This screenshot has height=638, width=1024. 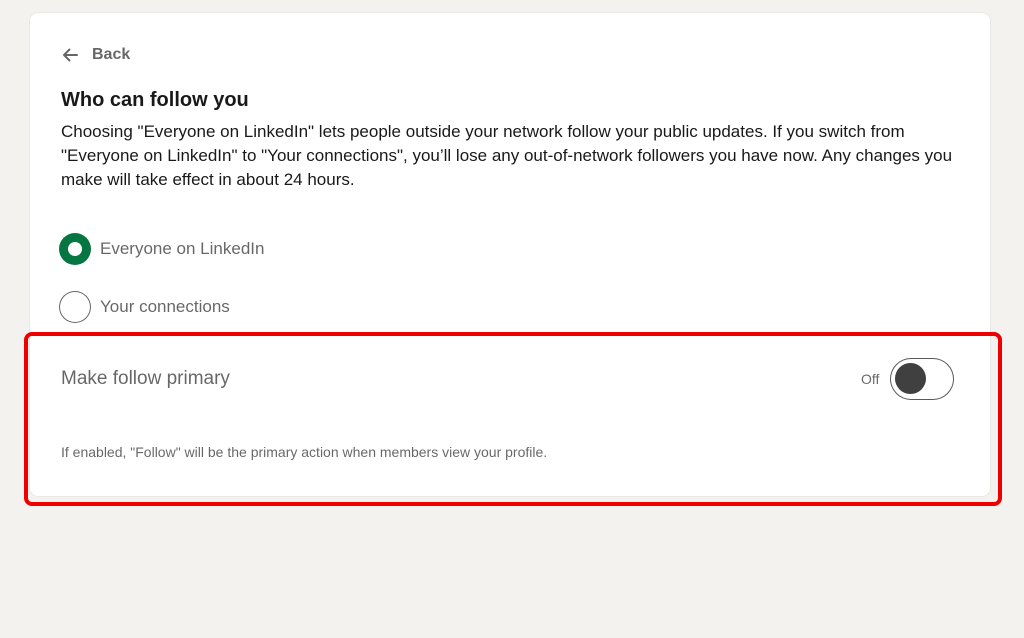 I want to click on back-label: Back, so click(x=111, y=54).